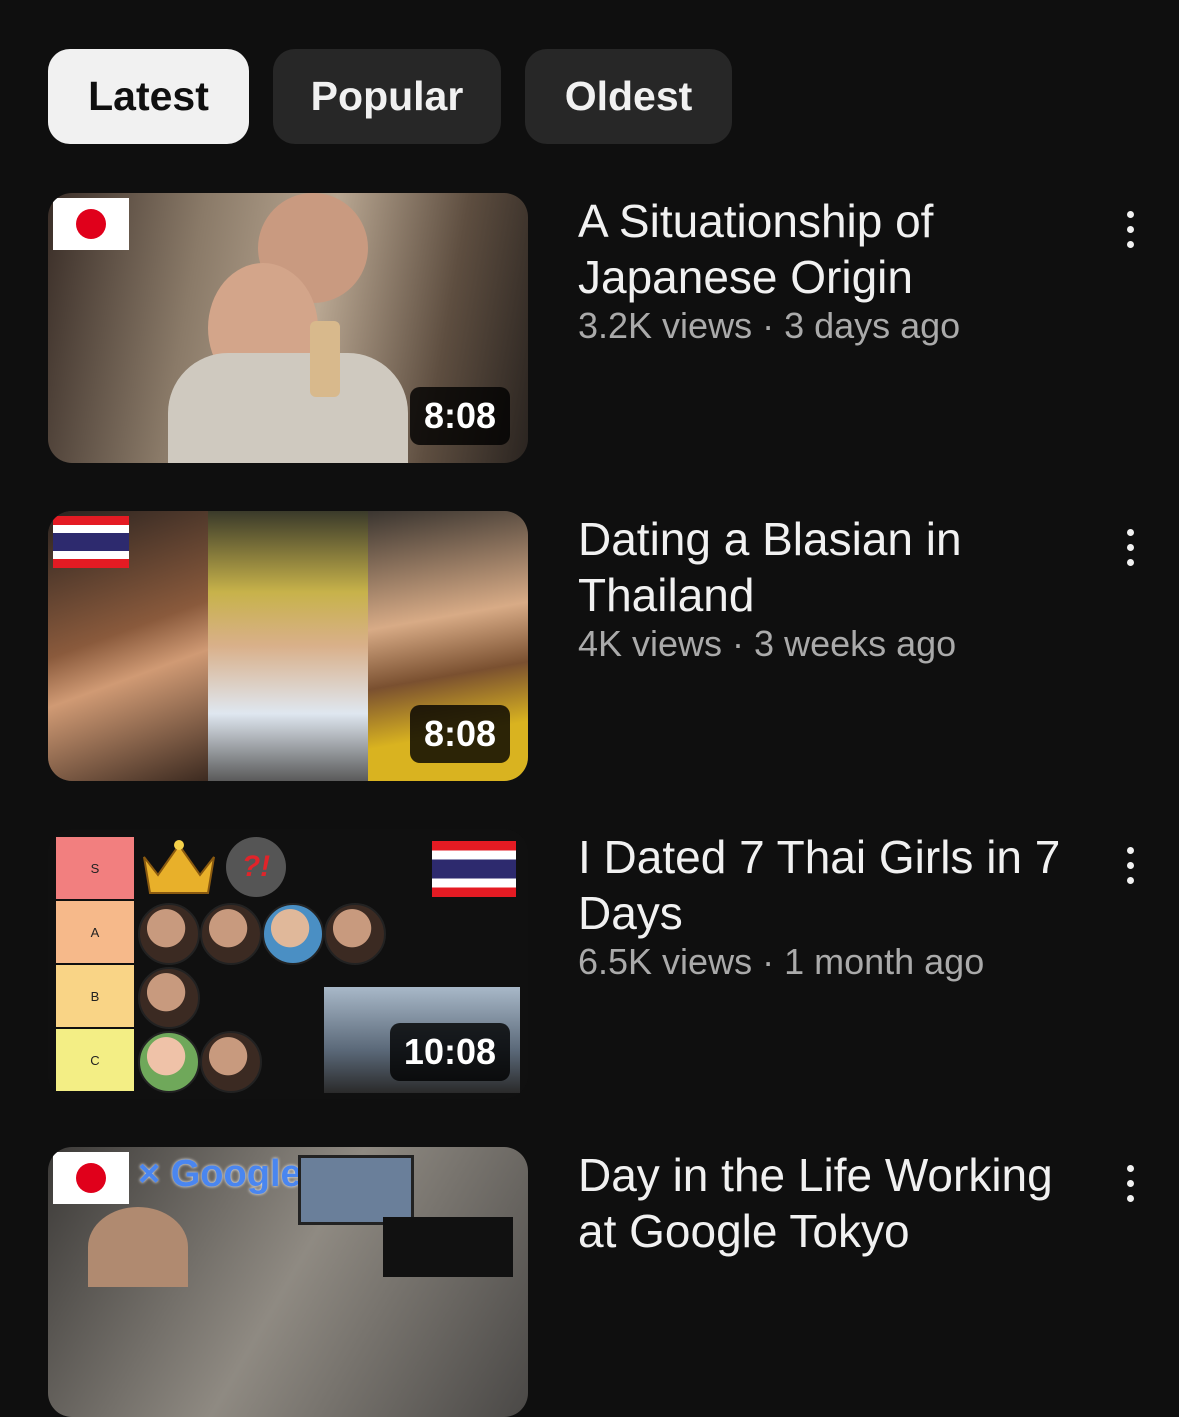 The height and width of the screenshot is (1417, 1179). I want to click on chip-latest: Latest, so click(148, 96).